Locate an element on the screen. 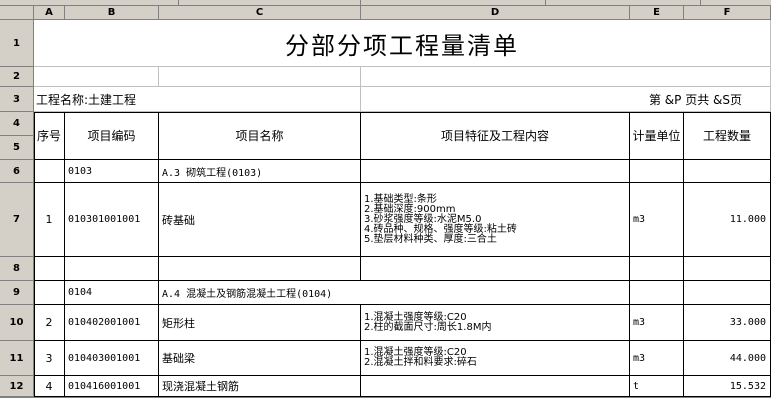  item-qty: 15.532 is located at coordinates (727, 386).